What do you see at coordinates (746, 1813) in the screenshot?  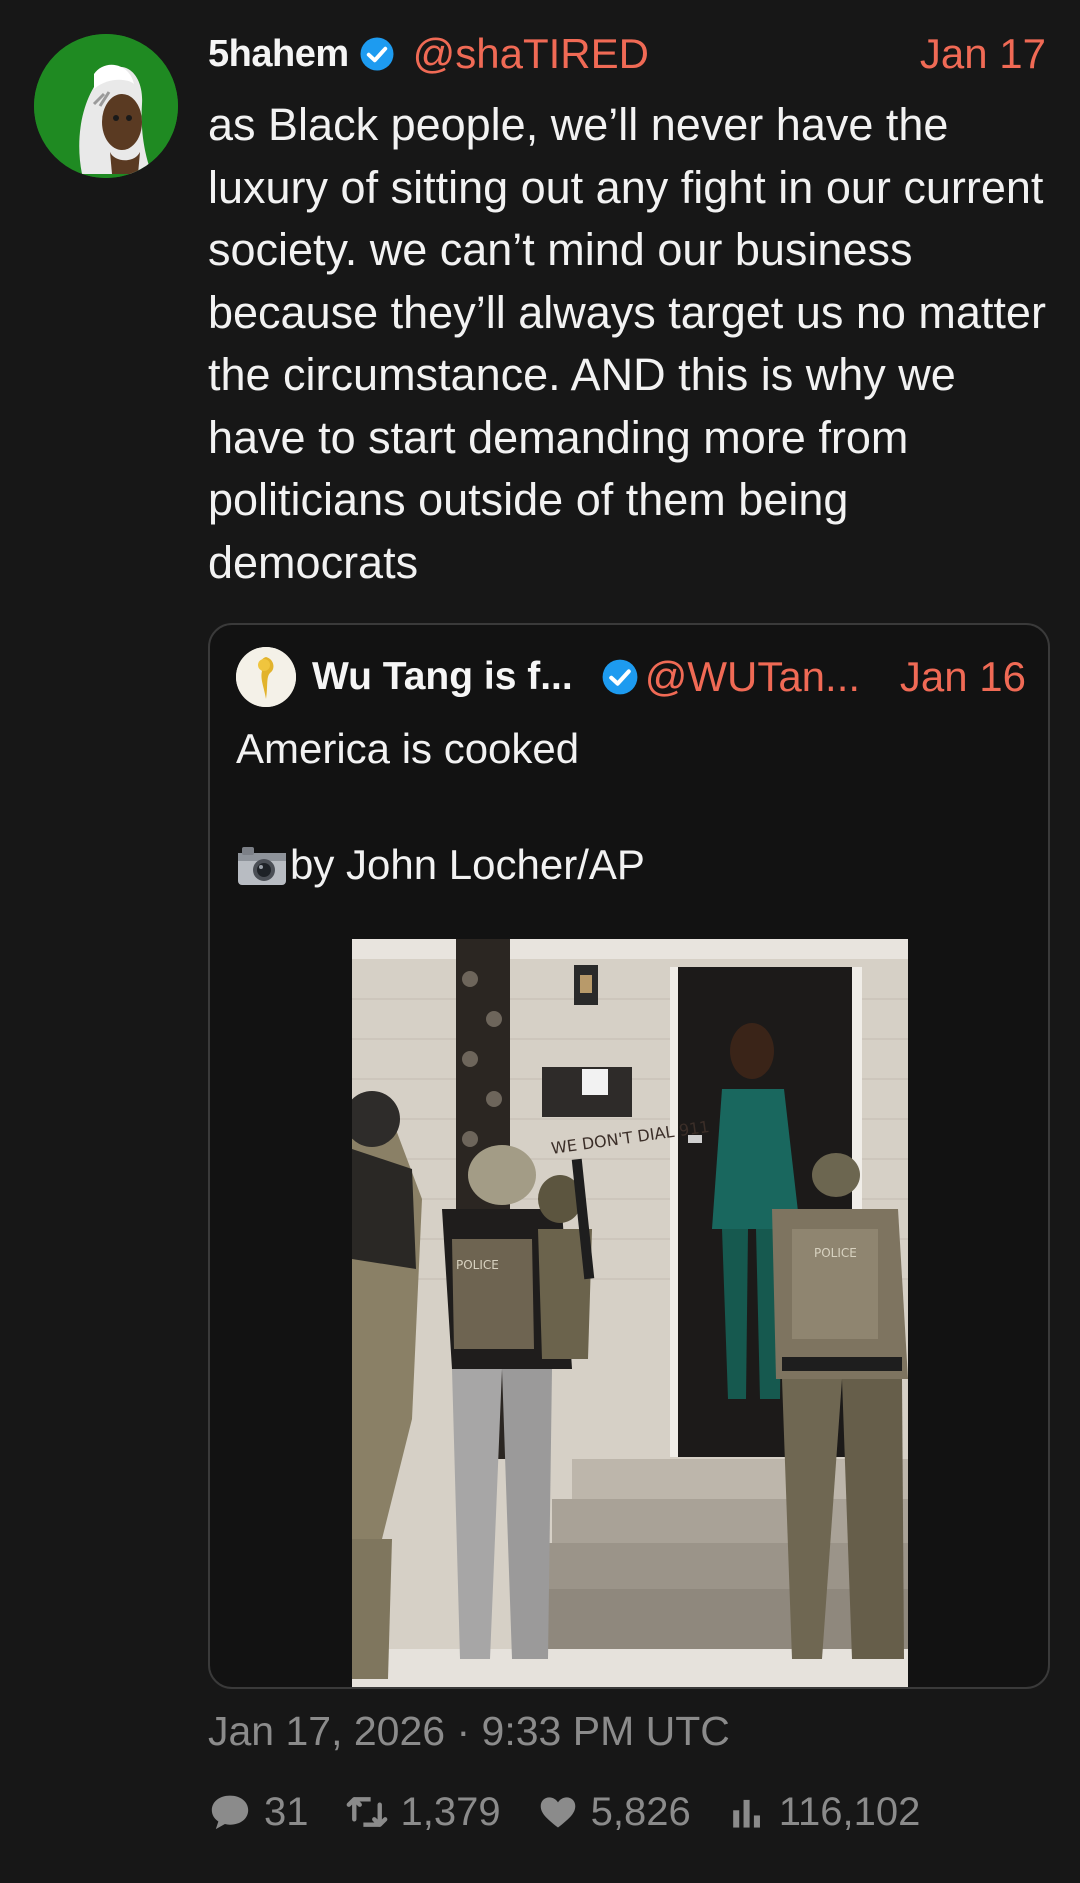 I see `views-icon` at bounding box center [746, 1813].